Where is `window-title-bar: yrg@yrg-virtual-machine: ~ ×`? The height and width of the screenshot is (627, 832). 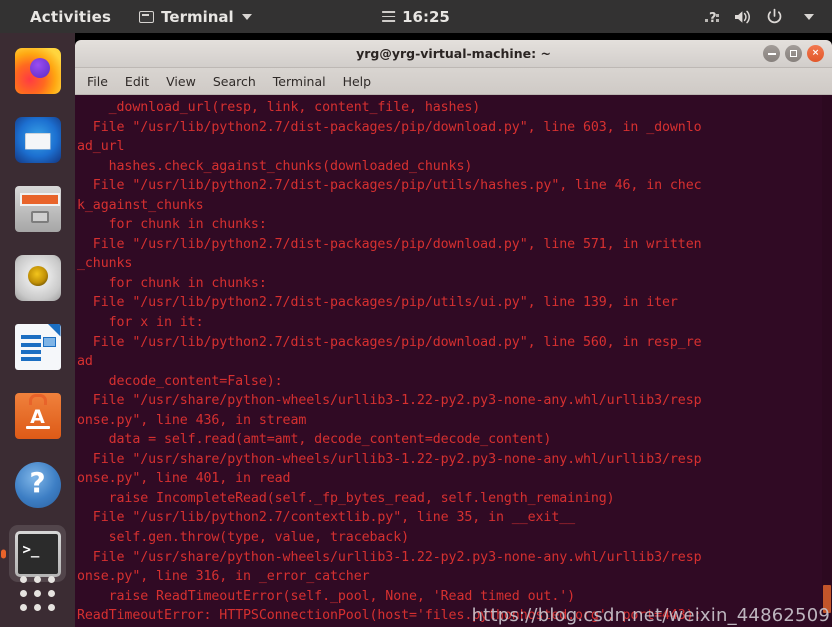 window-title-bar: yrg@yrg-virtual-machine: ~ × is located at coordinates (453, 54).